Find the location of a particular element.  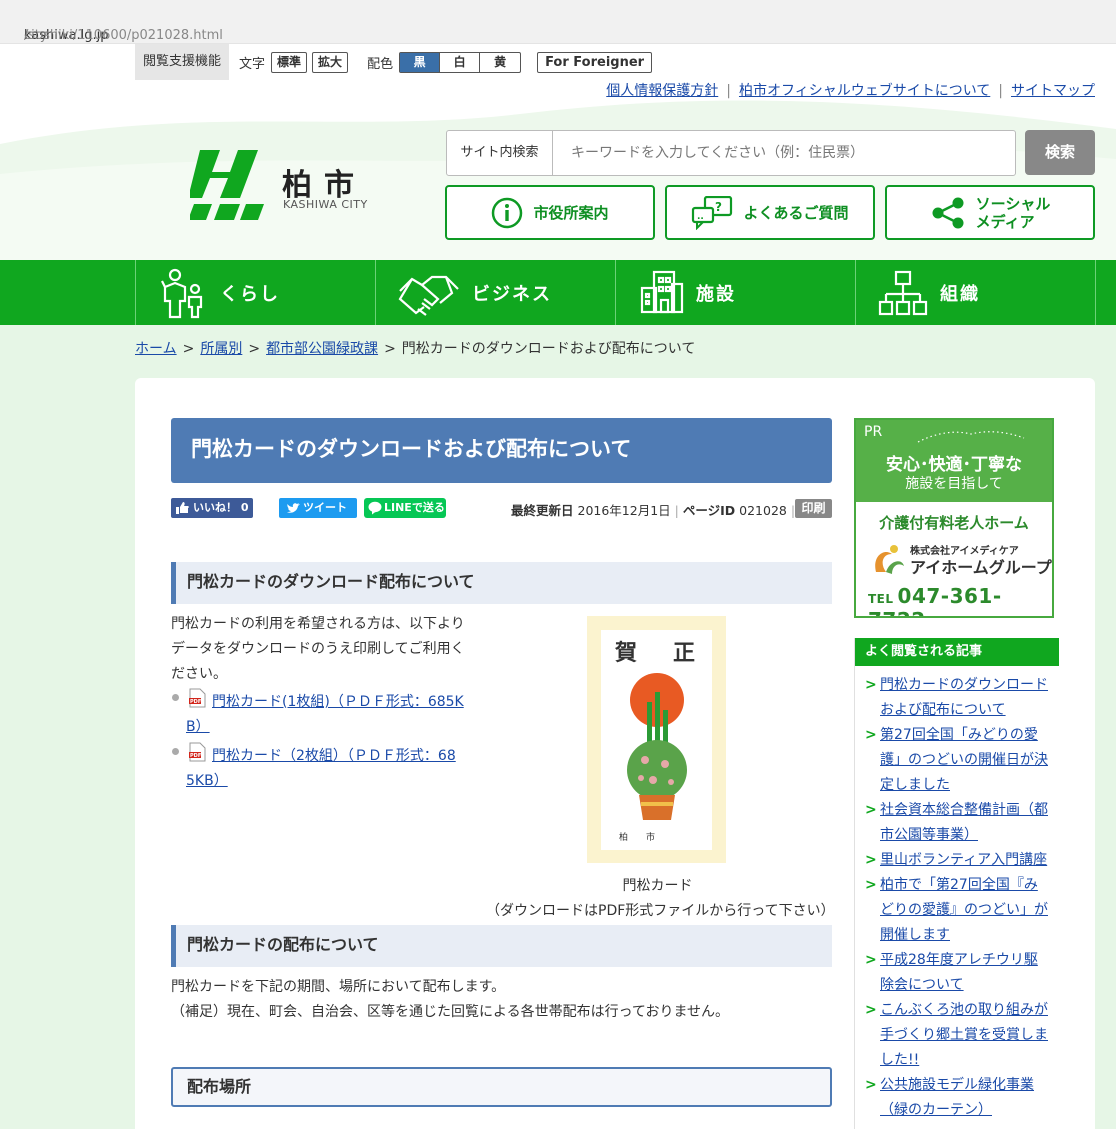

sitemap-link: サイトマップ is located at coordinates (1053, 91).